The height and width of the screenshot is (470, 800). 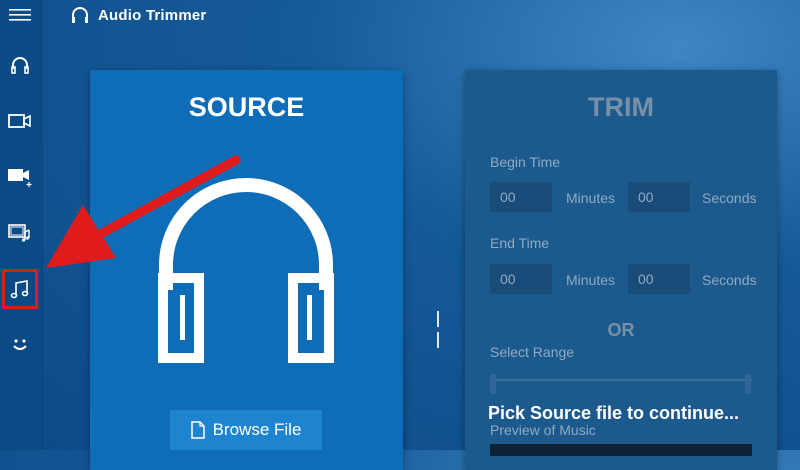 What do you see at coordinates (729, 198) in the screenshot?
I see `begin-seconds-unit: Seconds` at bounding box center [729, 198].